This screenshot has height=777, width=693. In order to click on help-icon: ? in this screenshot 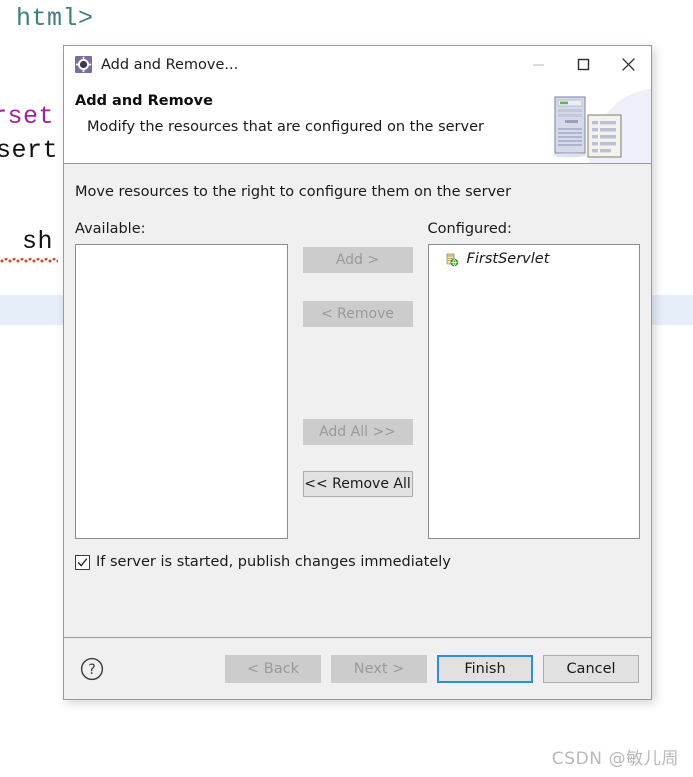, I will do `click(92, 669)`.